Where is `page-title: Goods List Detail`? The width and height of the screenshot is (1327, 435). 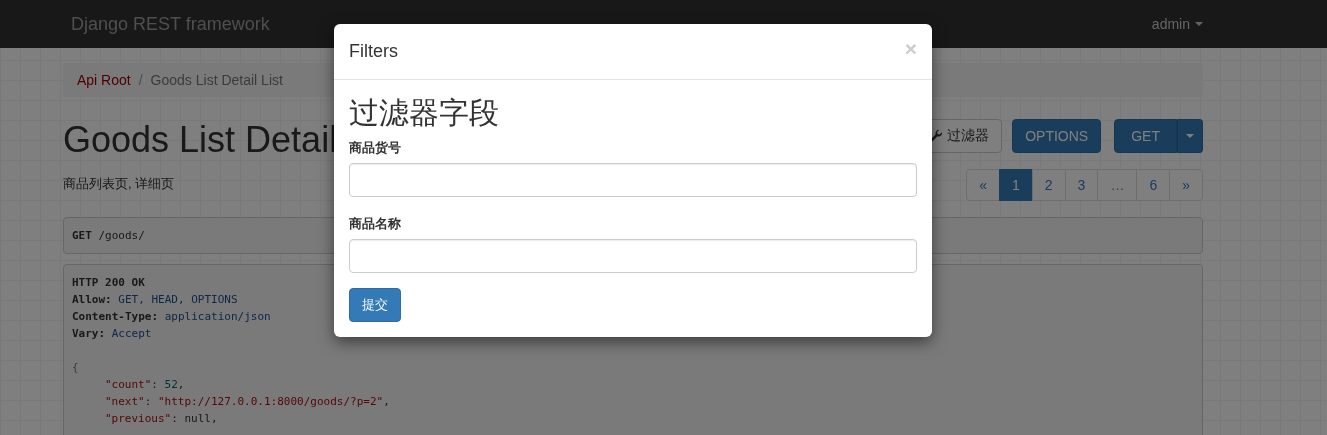
page-title: Goods List Detail is located at coordinates (200, 140).